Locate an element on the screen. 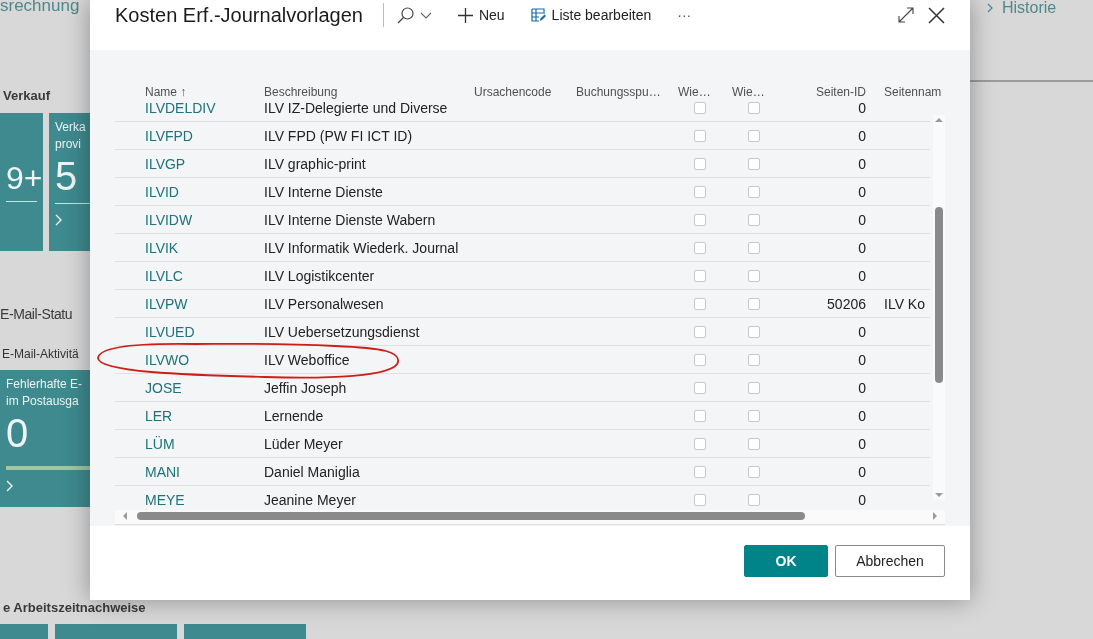 This screenshot has width=1093, height=639. tile-caption: Verka is located at coordinates (70, 127).